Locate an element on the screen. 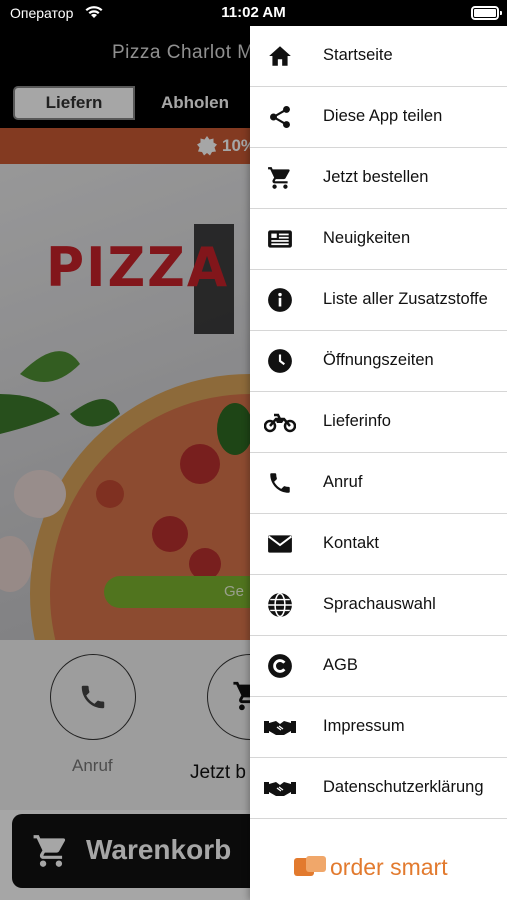 This screenshot has height=900, width=507. menu-label: Kontakt is located at coordinates (351, 543).